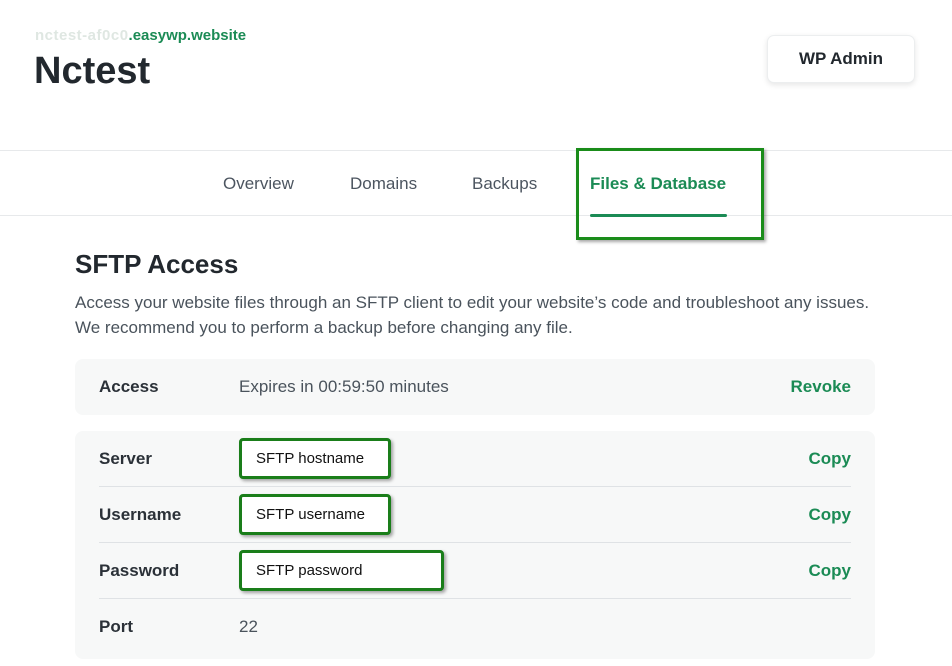 The width and height of the screenshot is (952, 666). I want to click on tab-domains: Domains, so click(383, 184).